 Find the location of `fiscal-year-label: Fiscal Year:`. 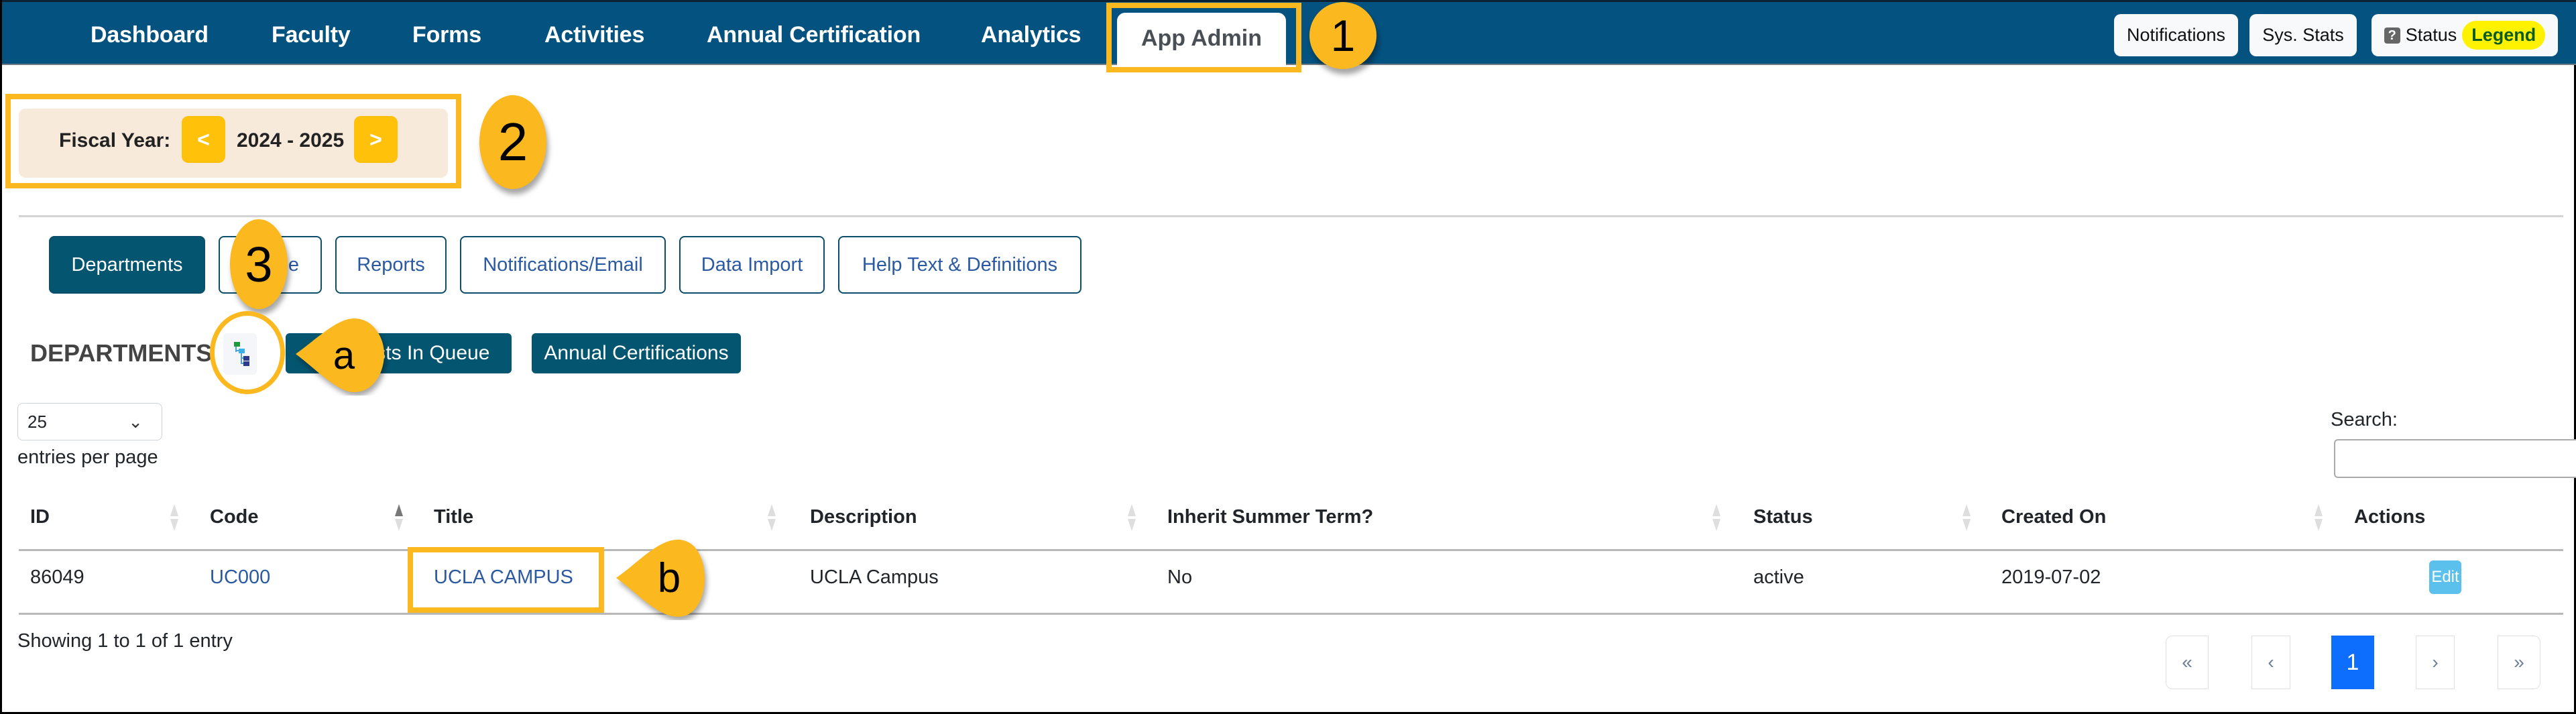

fiscal-year-label: Fiscal Year: is located at coordinates (115, 140).